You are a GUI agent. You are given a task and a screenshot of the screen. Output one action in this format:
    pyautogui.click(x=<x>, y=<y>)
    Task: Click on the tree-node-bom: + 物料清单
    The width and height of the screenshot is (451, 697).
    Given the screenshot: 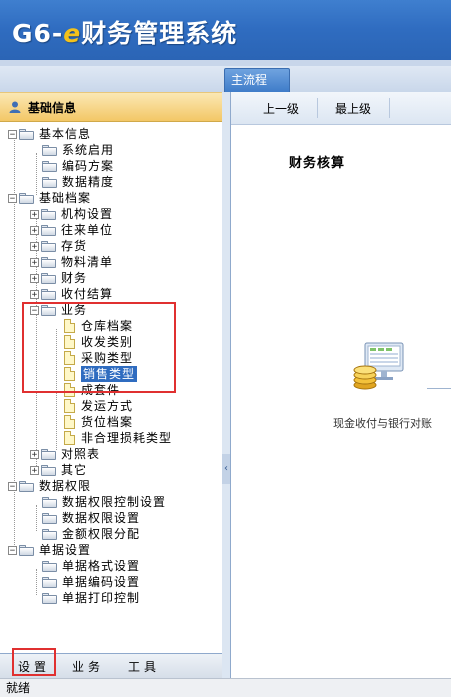 What is the action you would take?
    pyautogui.click(x=71, y=262)
    